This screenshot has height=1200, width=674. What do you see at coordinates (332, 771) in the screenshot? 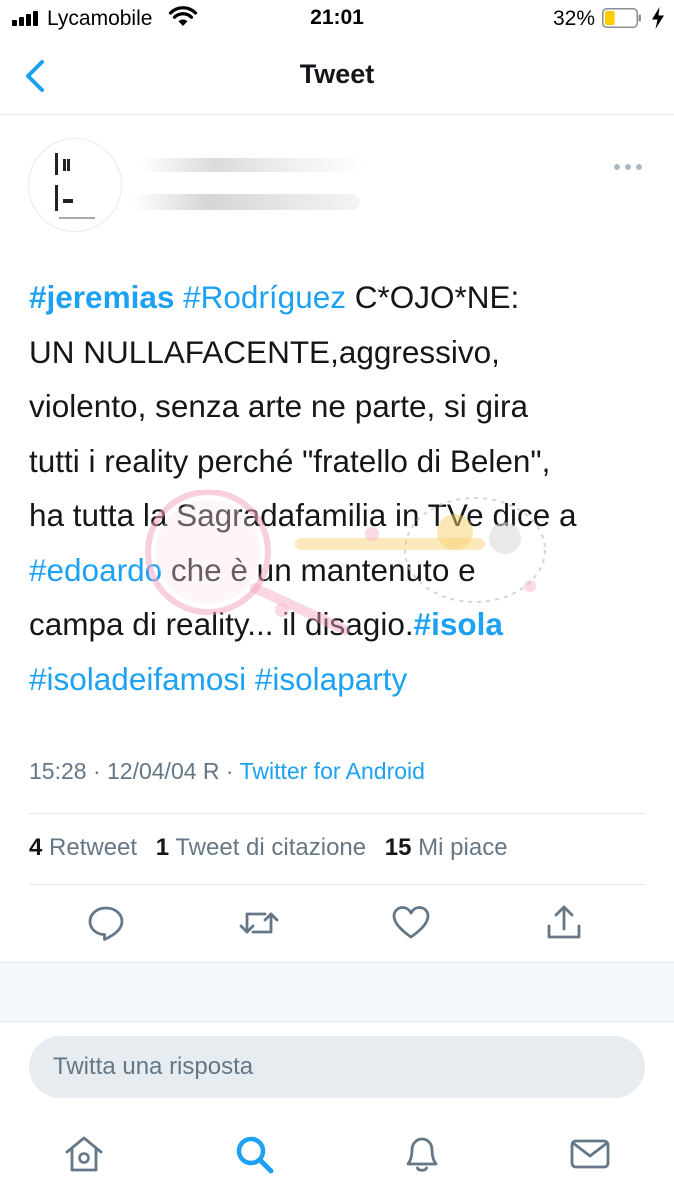
I see `tweet-source-link: Twitter for Android` at bounding box center [332, 771].